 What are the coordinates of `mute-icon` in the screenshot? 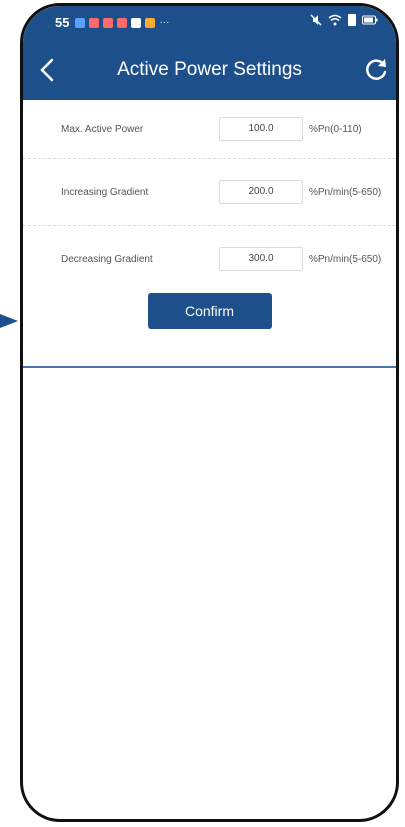 It's located at (316, 20).